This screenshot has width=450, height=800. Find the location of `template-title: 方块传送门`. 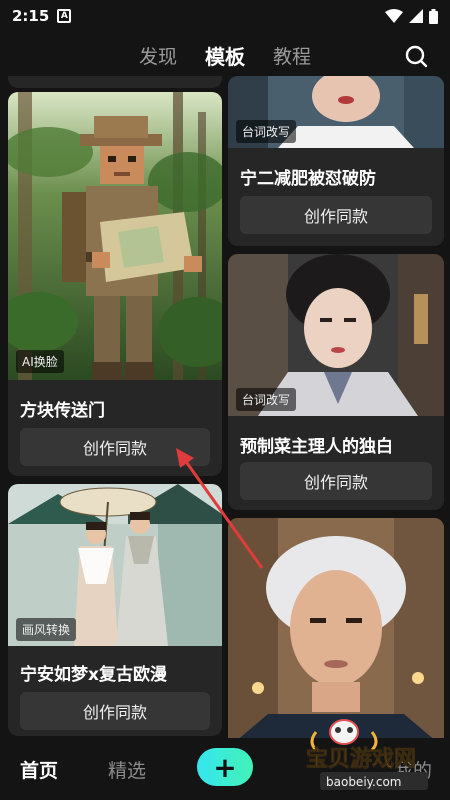

template-title: 方块传送门 is located at coordinates (62, 411).